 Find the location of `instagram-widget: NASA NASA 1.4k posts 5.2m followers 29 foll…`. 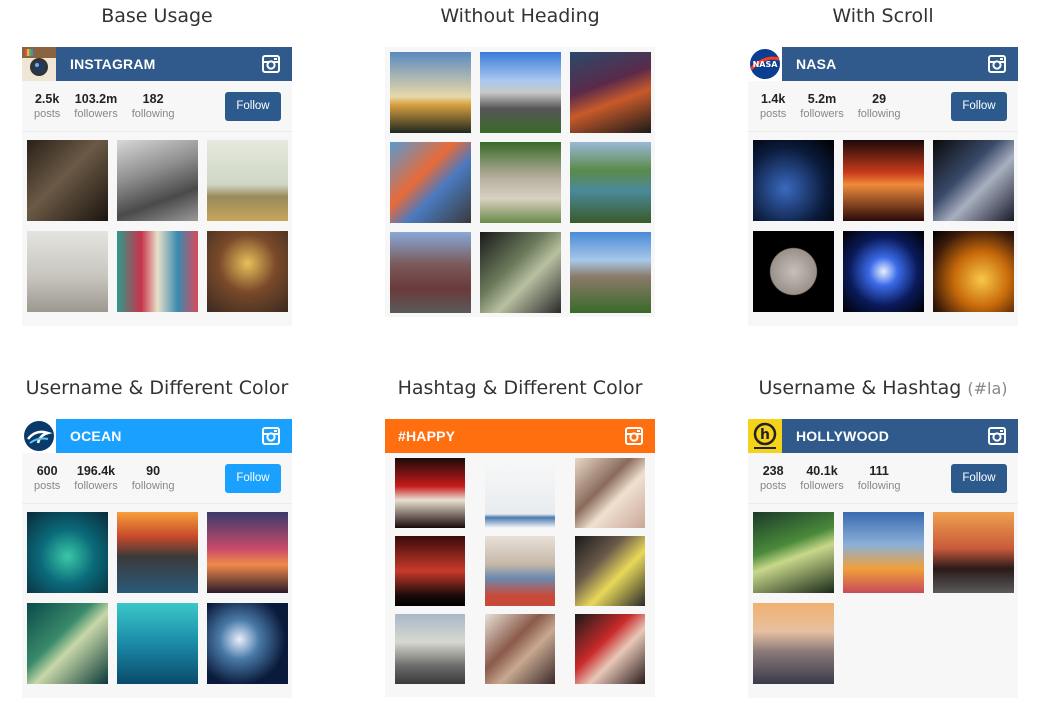

instagram-widget: NASA NASA 1.4k posts 5.2m followers 29 foll… is located at coordinates (883, 186).